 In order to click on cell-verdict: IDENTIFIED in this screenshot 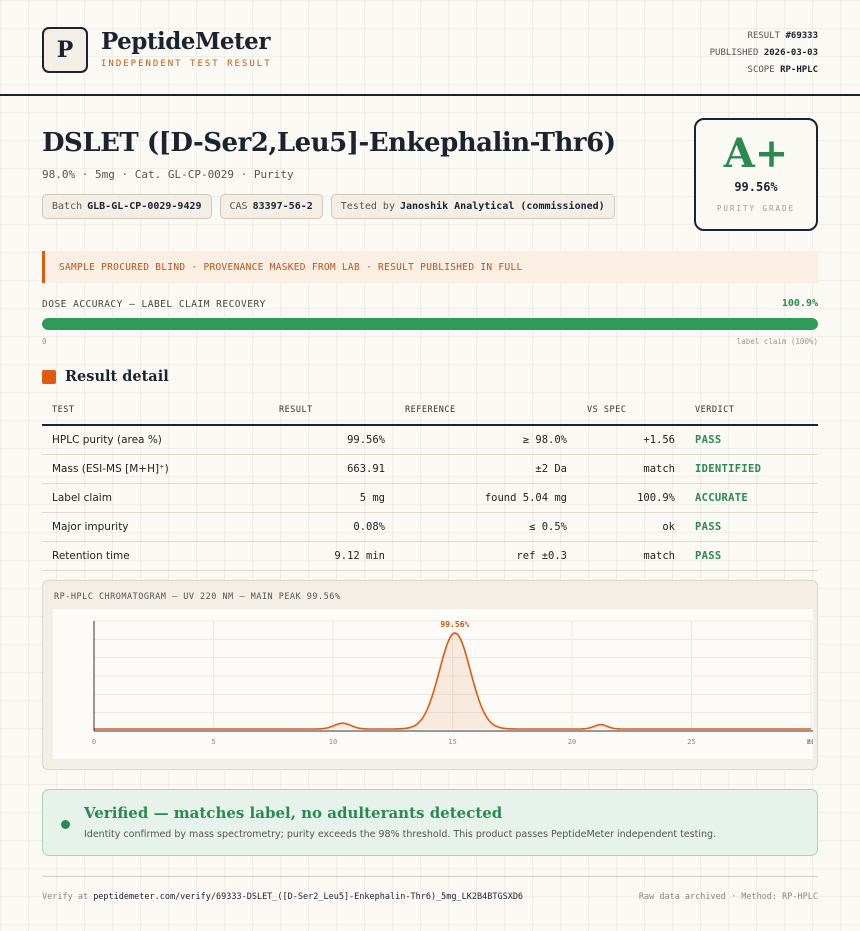, I will do `click(751, 469)`.